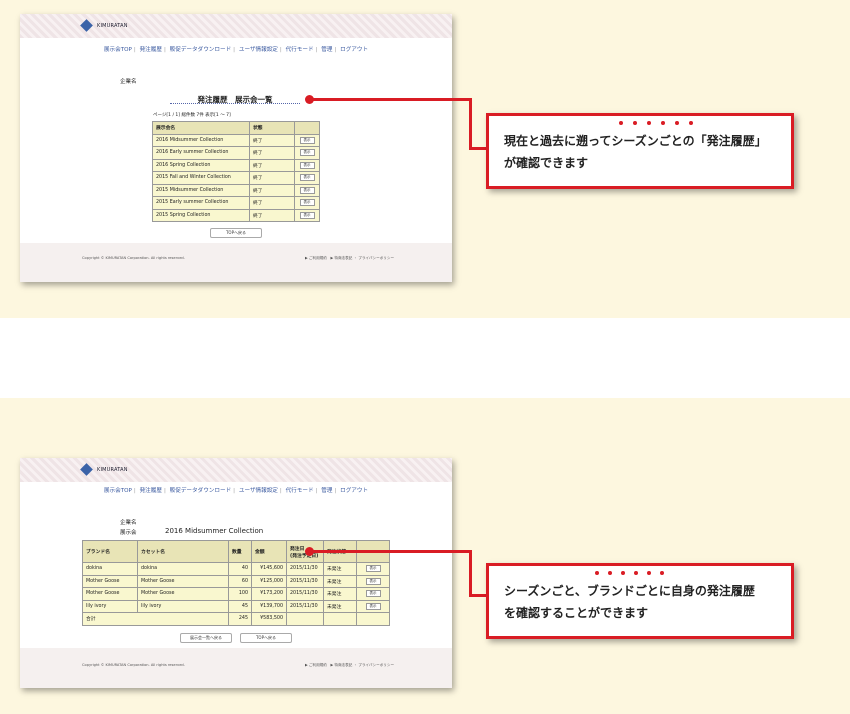 This screenshot has height=714, width=850. I want to click on column-header-status: 状態, so click(272, 128).